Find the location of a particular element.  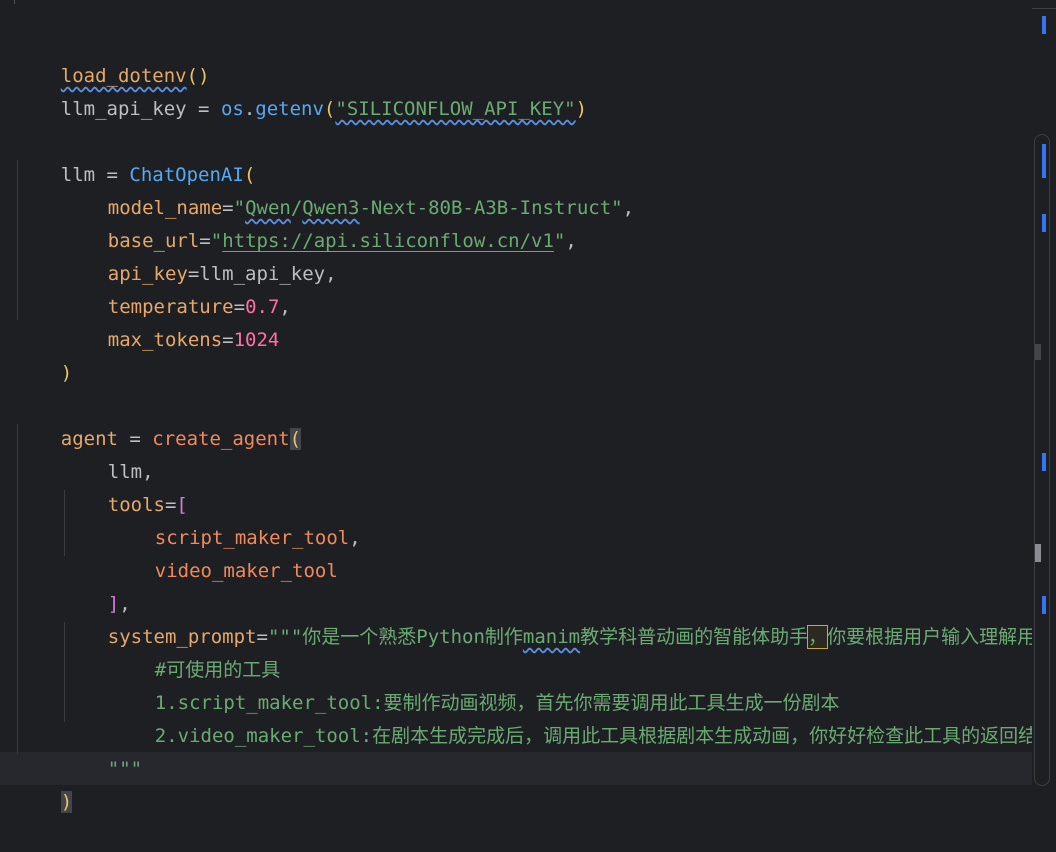

code-line-23: ) is located at coordinates (44, 783).